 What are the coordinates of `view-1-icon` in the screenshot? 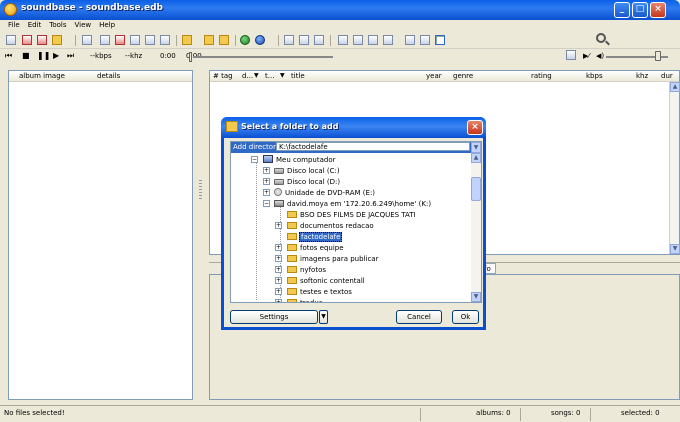 It's located at (105, 40).